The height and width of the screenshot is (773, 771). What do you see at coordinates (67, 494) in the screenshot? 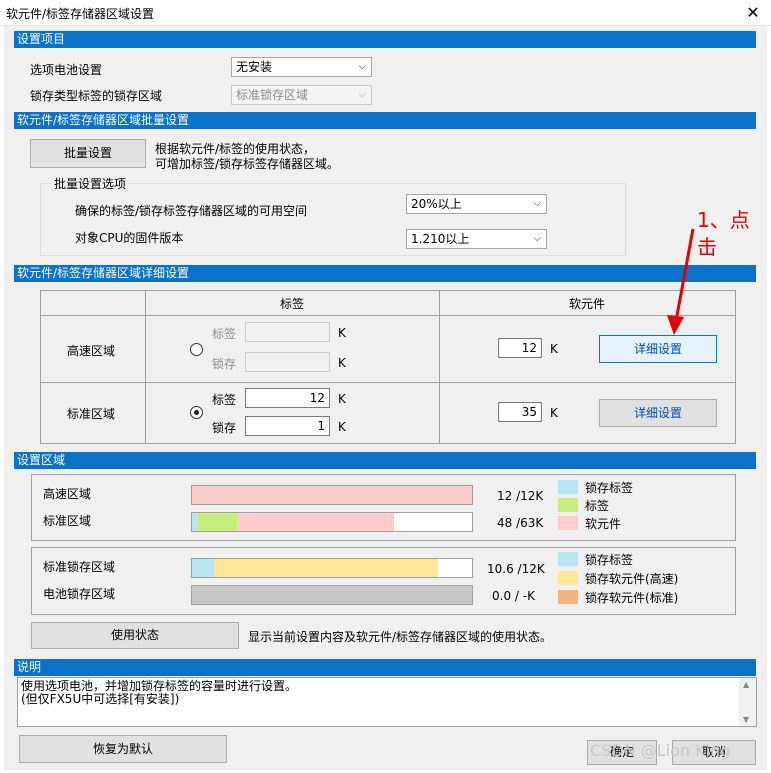
I see `high-speed-area-label: 高速区域` at bounding box center [67, 494].